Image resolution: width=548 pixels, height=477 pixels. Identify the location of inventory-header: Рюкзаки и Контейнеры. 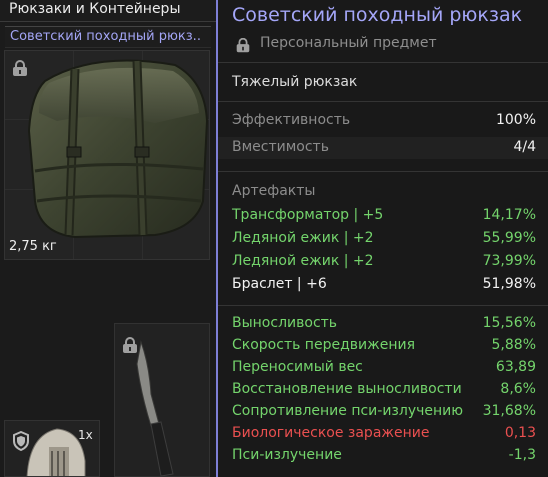
(108, 11).